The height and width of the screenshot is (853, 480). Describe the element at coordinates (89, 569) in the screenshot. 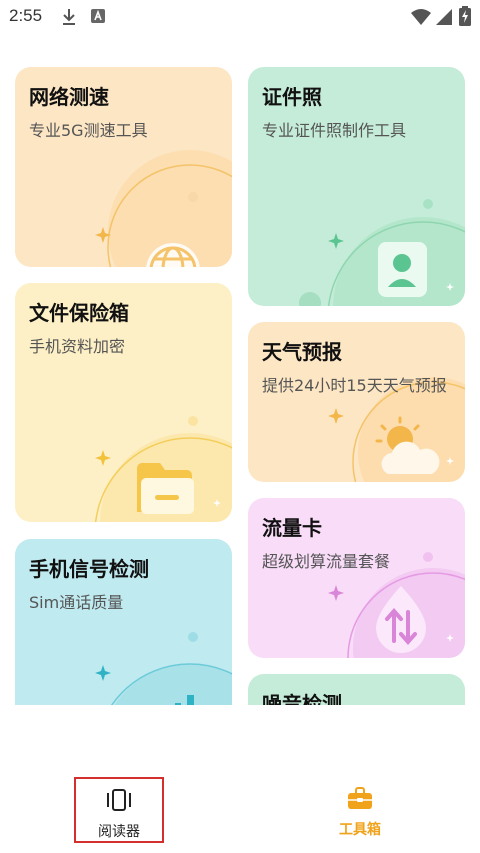

I see `card-title: 手机信号检测` at that location.